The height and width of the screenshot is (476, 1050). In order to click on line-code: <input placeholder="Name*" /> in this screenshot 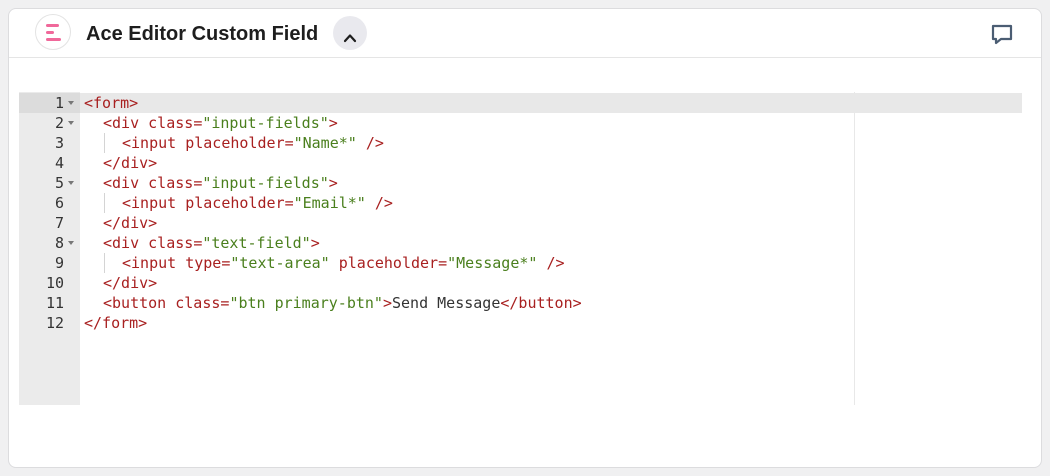, I will do `click(253, 143)`.